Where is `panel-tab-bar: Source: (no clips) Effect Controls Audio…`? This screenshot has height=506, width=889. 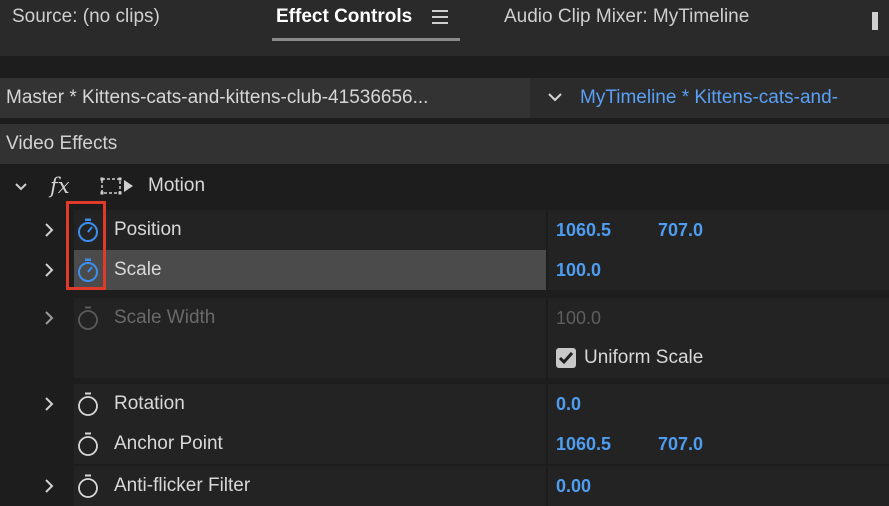
panel-tab-bar: Source: (no clips) Effect Controls Audio… is located at coordinates (444, 28).